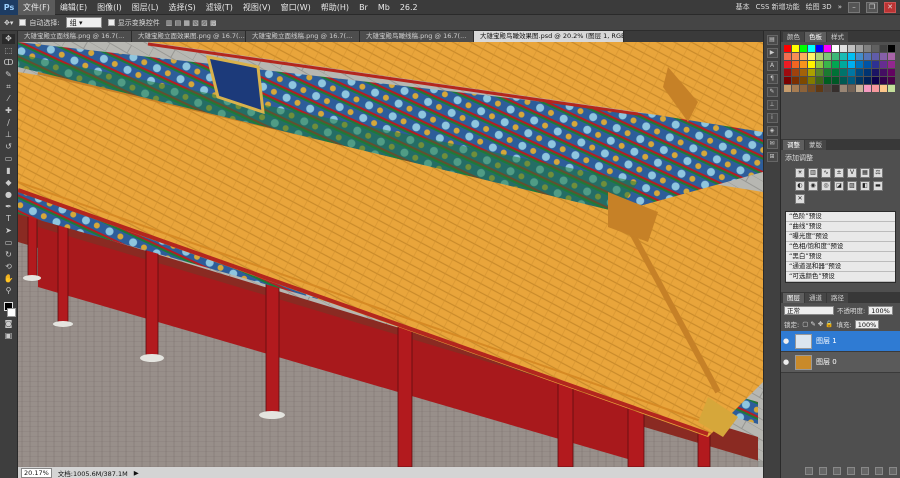  Describe the element at coordinates (8, 324) in the screenshot. I see `quick-mask-icon: ◙` at that location.